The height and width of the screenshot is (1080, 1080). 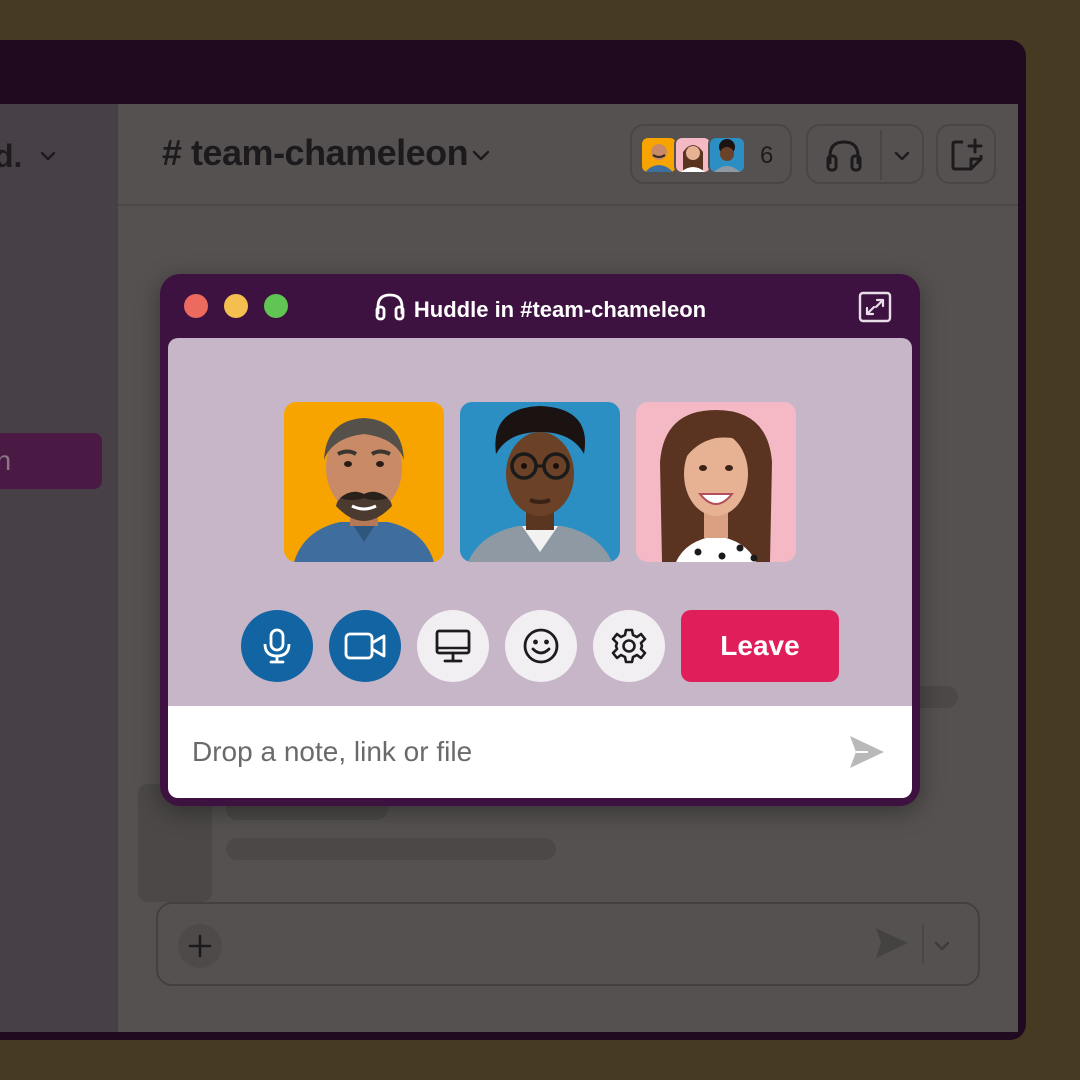 I want to click on sidebar-item-channels: ls, so click(x=9, y=400).